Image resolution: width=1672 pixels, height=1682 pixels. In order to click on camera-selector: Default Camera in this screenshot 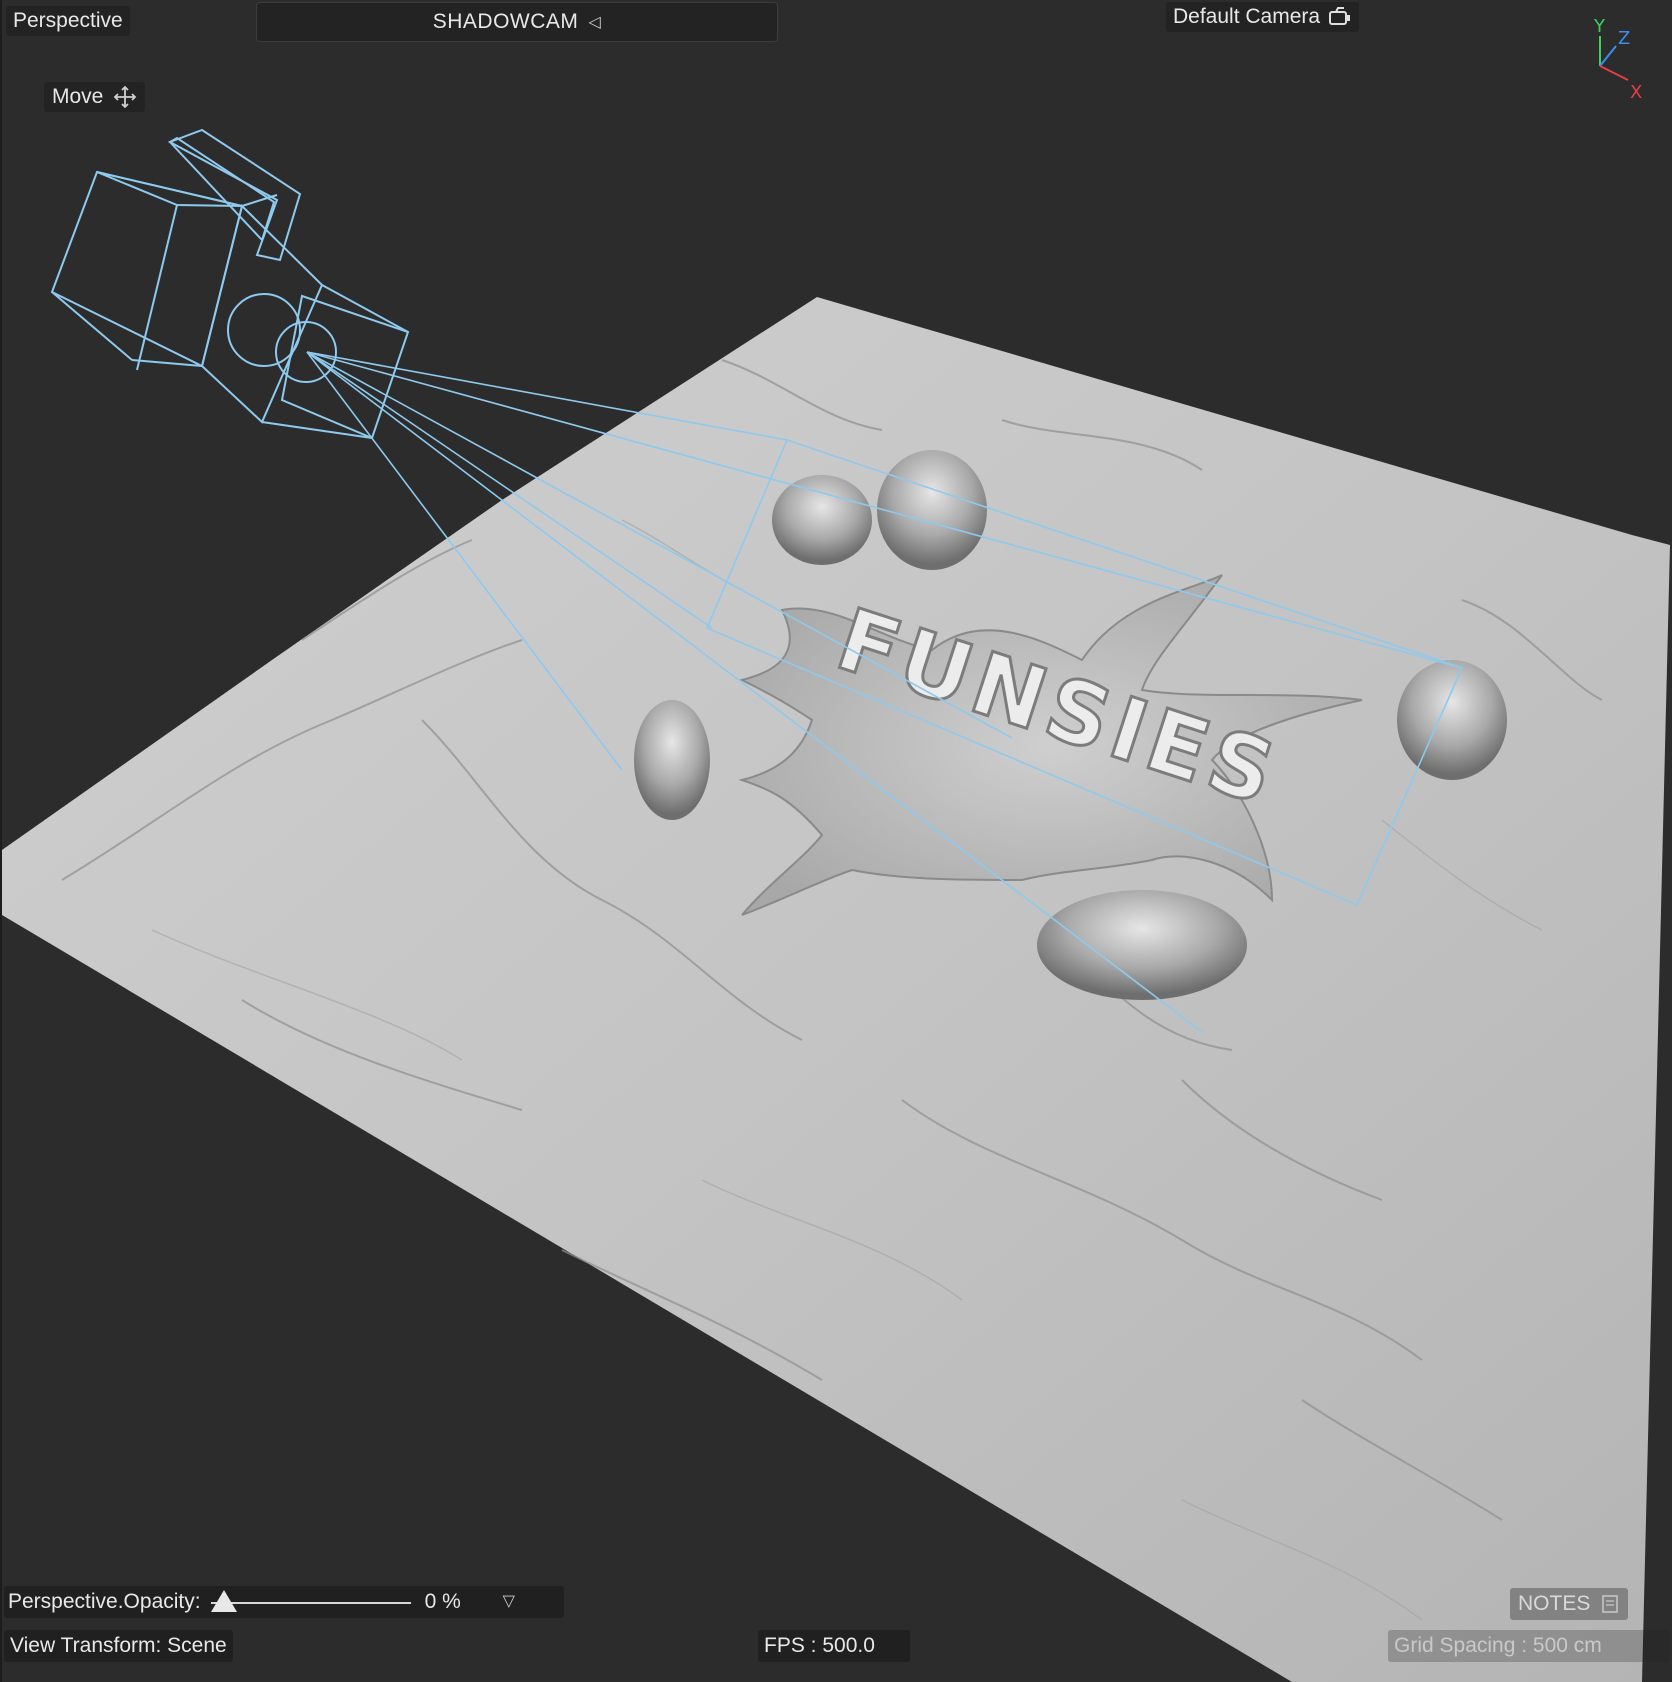, I will do `click(1263, 17)`.